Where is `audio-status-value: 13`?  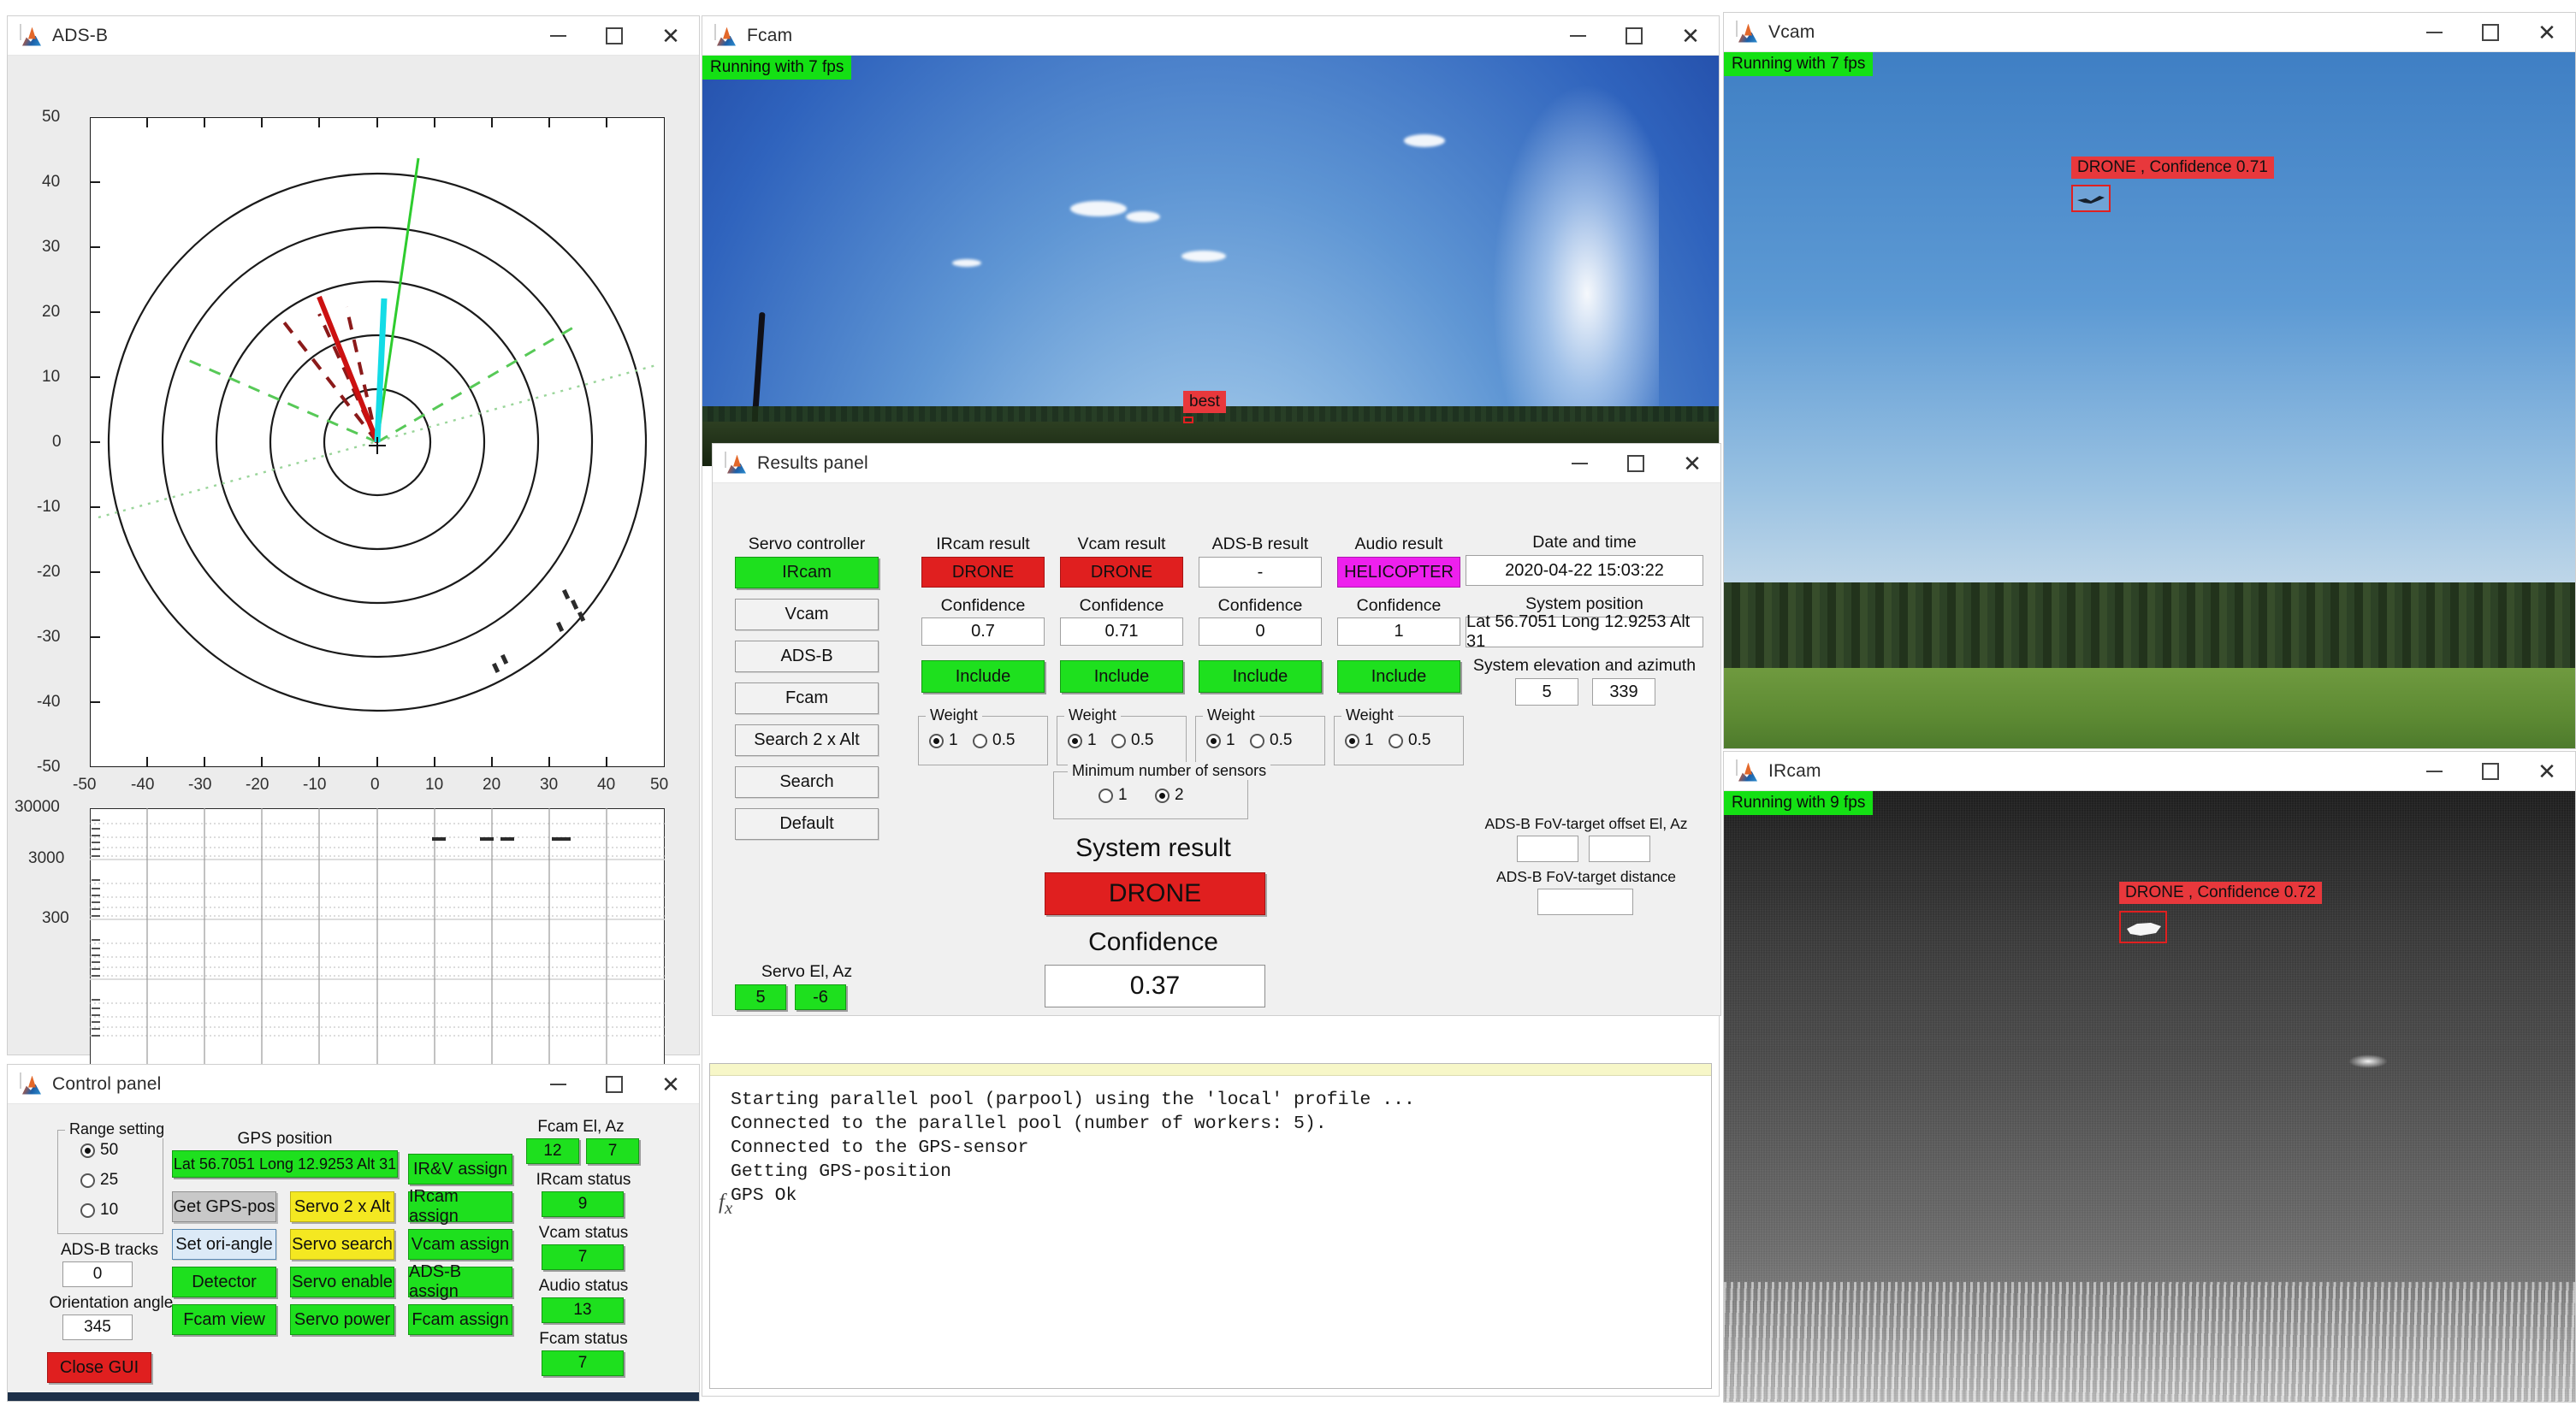
audio-status-value: 13 is located at coordinates (583, 1310).